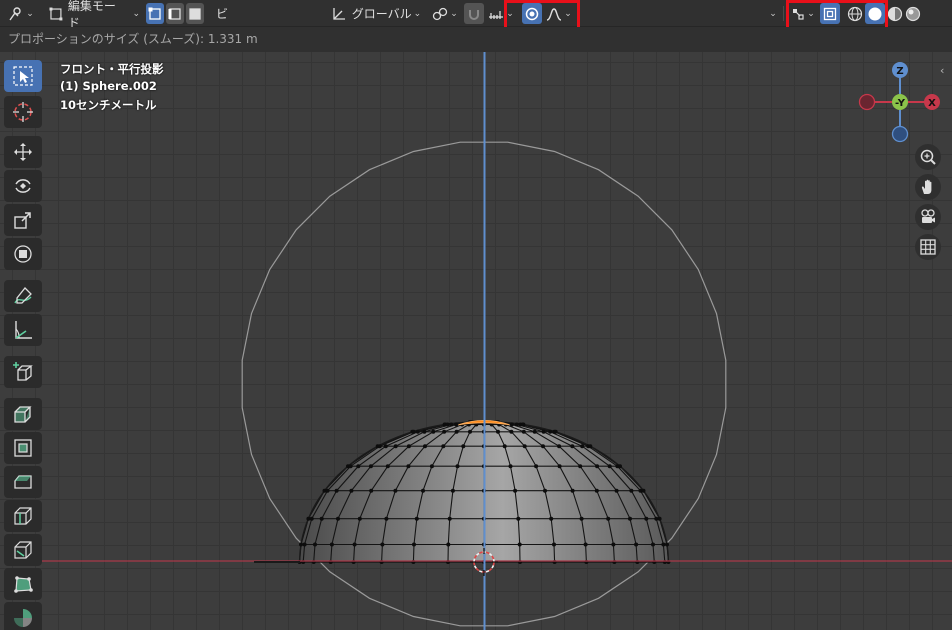 Image resolution: width=952 pixels, height=630 pixels. I want to click on pivot-point-select: ⌄, so click(445, 13).